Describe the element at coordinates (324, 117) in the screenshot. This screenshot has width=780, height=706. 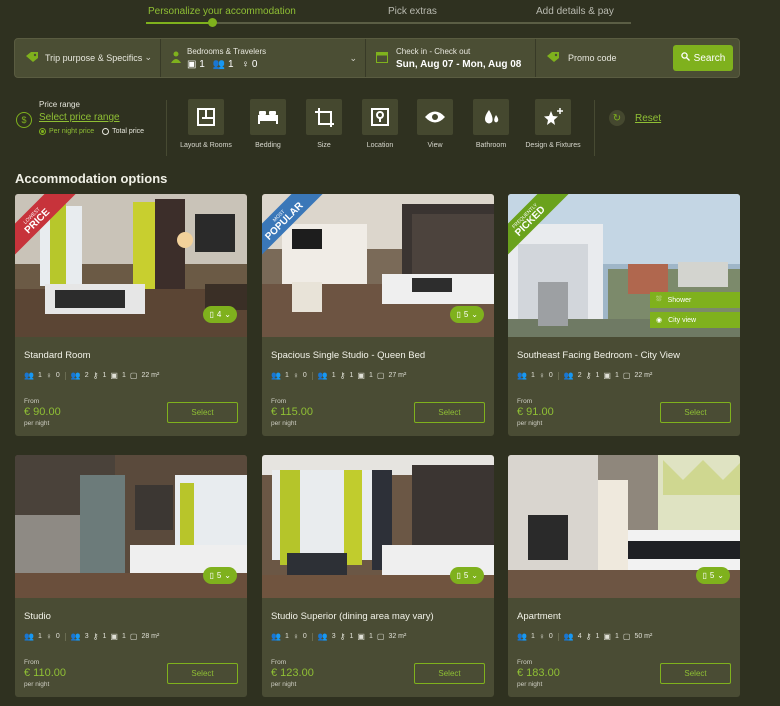
I see `size-icon` at that location.